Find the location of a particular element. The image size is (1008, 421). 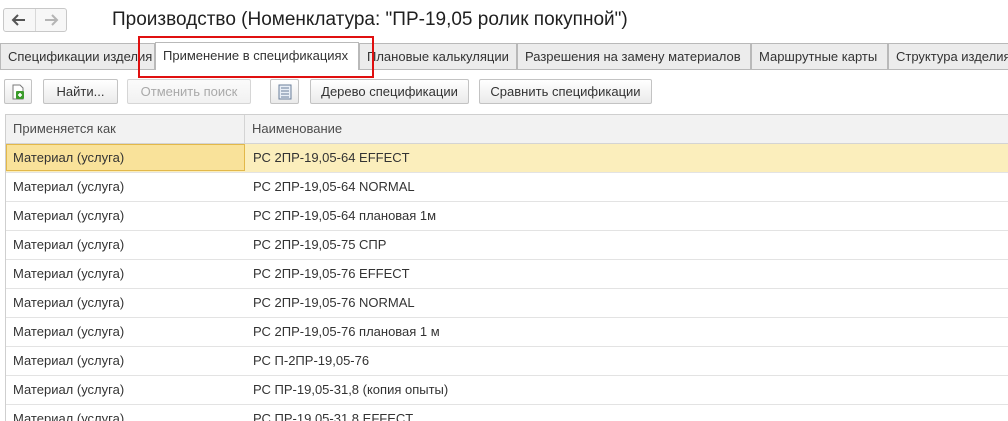

open-document-button is located at coordinates (18, 91).